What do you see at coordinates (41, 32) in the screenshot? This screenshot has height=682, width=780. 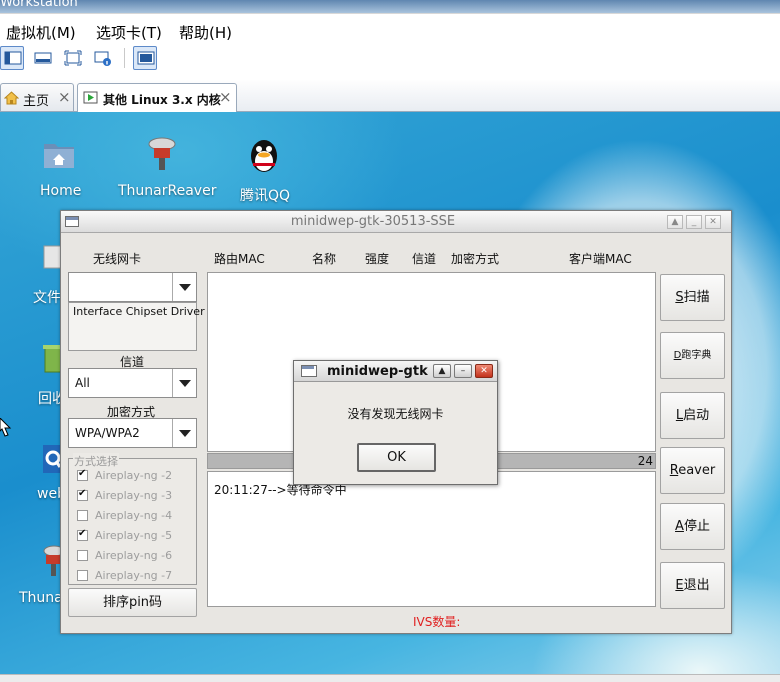 I see `menu-vm: 虚拟机(M)` at bounding box center [41, 32].